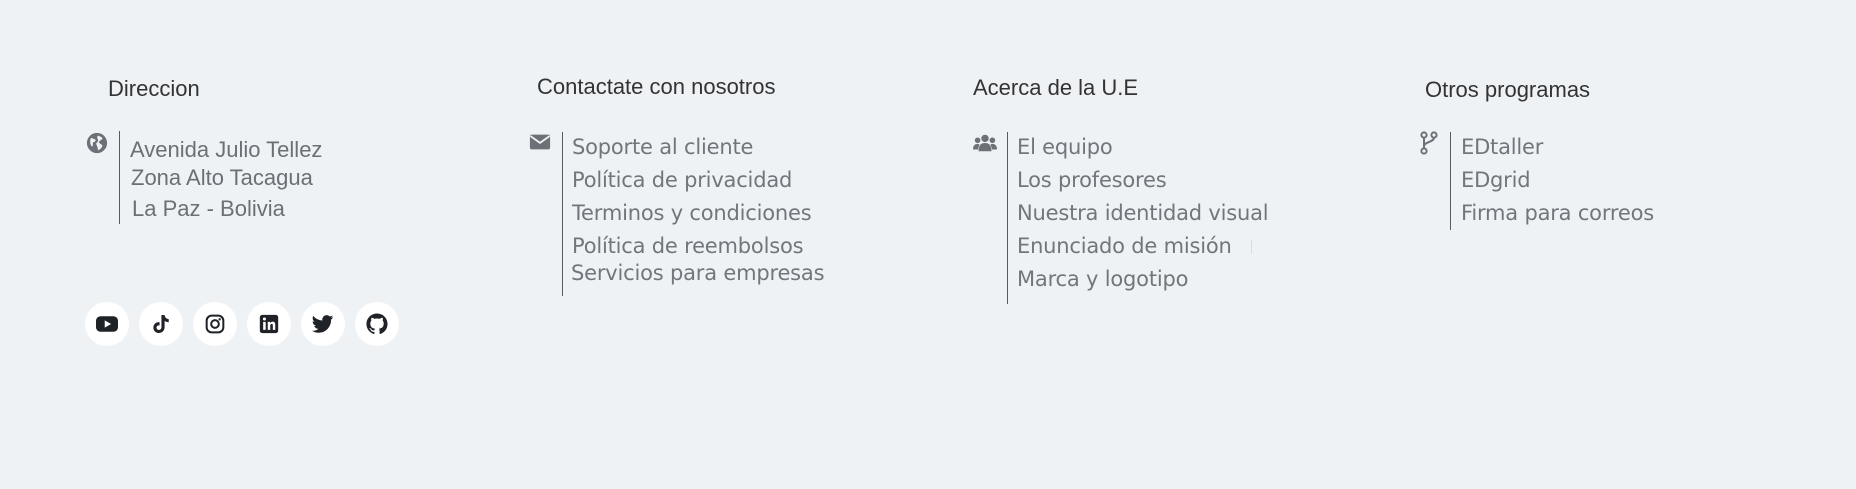 Image resolution: width=1856 pixels, height=489 pixels. What do you see at coordinates (540, 142) in the screenshot?
I see `envelope-icon` at bounding box center [540, 142].